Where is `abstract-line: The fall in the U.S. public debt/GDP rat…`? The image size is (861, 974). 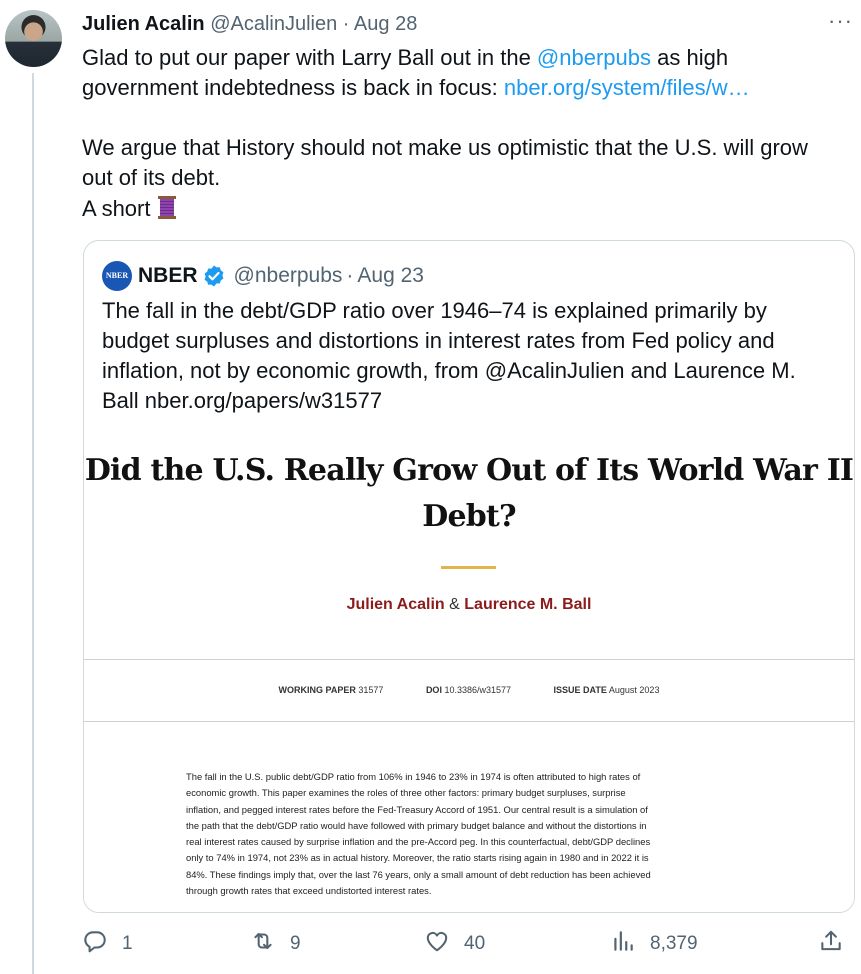
abstract-line: The fall in the U.S. public debt/GDP rat… is located at coordinates (413, 776).